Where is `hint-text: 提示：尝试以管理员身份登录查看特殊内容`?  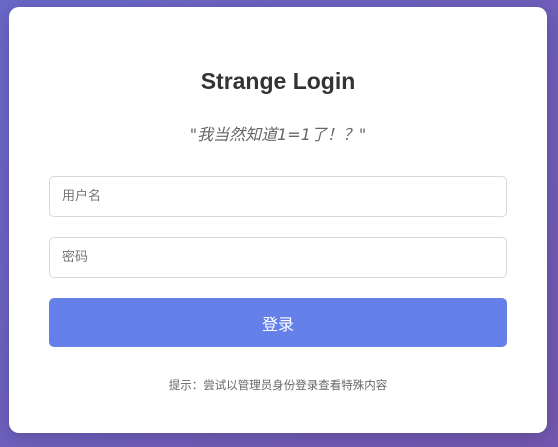 hint-text: 提示：尝试以管理员身份登录查看特殊内容 is located at coordinates (278, 385).